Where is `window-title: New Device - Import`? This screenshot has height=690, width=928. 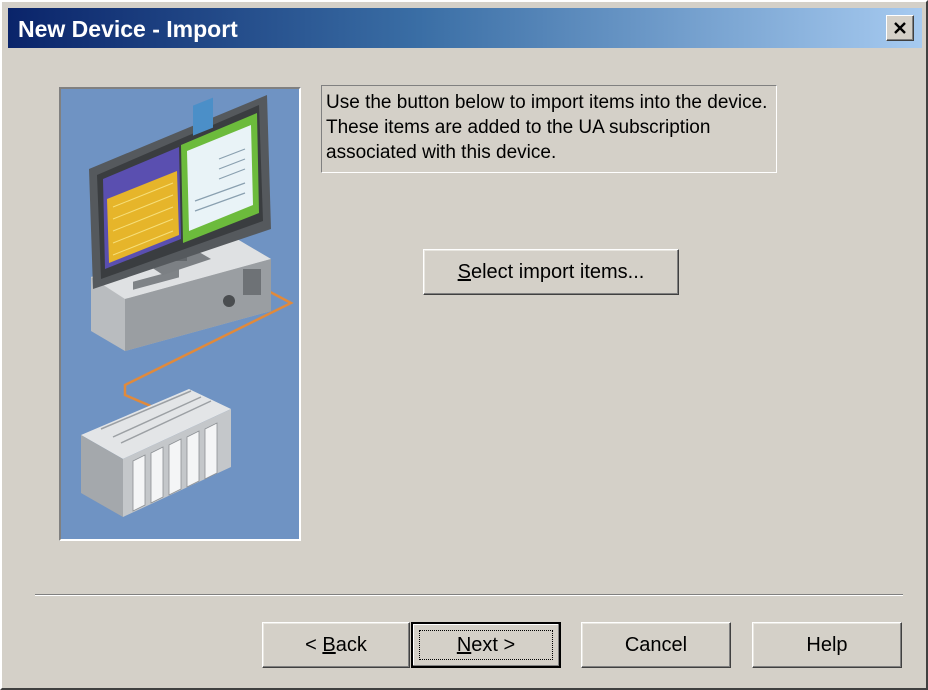 window-title: New Device - Import is located at coordinates (128, 29).